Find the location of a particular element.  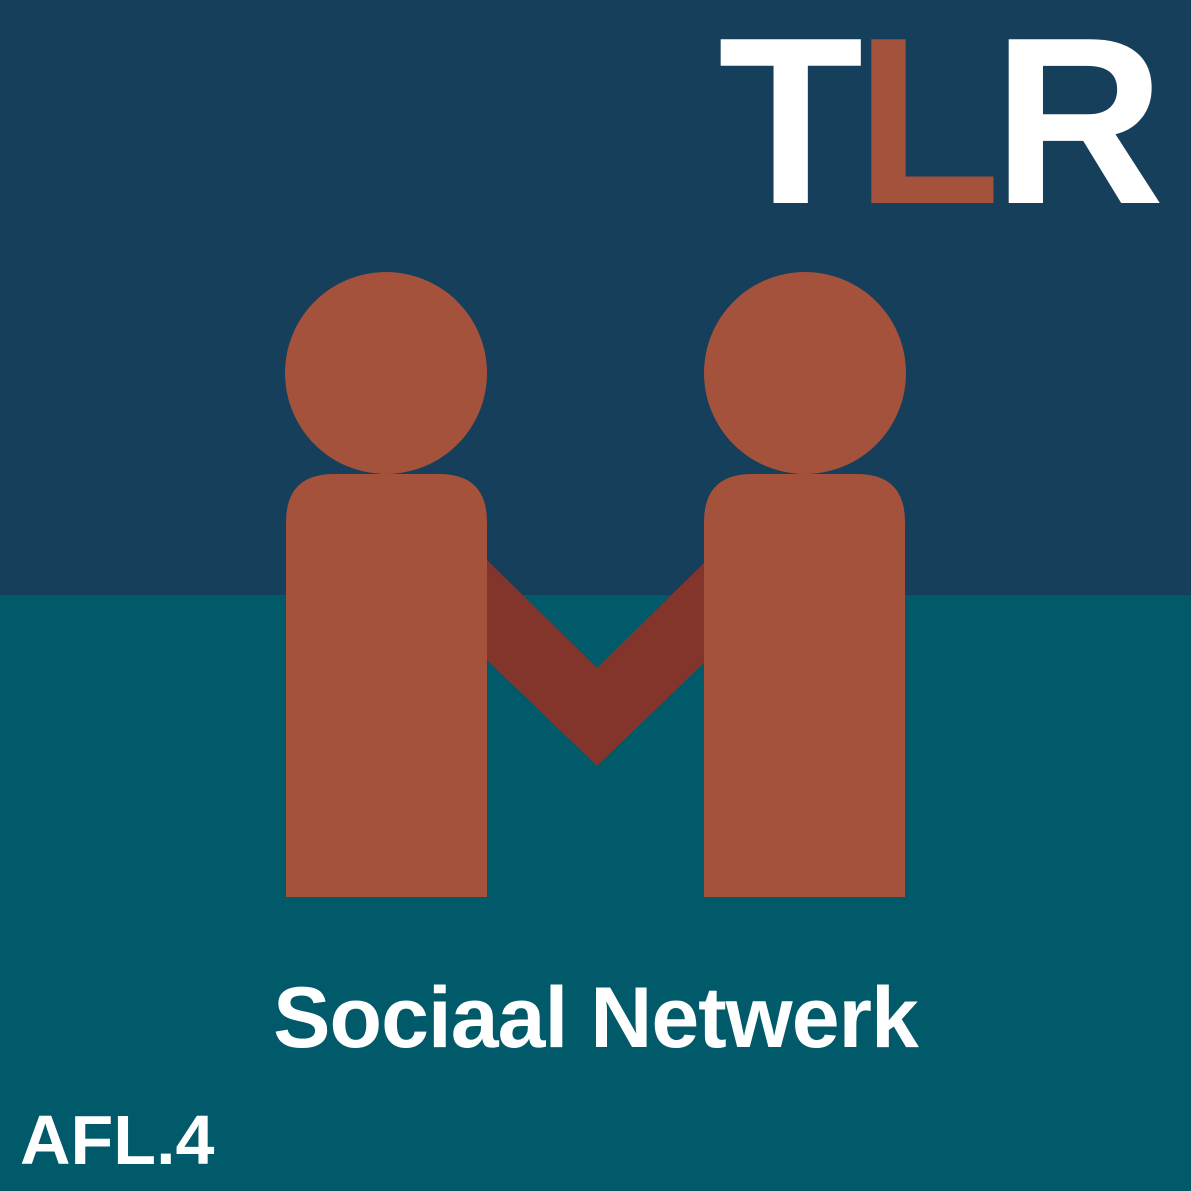

episode-number-label: AFL.4 is located at coordinates (117, 1140).